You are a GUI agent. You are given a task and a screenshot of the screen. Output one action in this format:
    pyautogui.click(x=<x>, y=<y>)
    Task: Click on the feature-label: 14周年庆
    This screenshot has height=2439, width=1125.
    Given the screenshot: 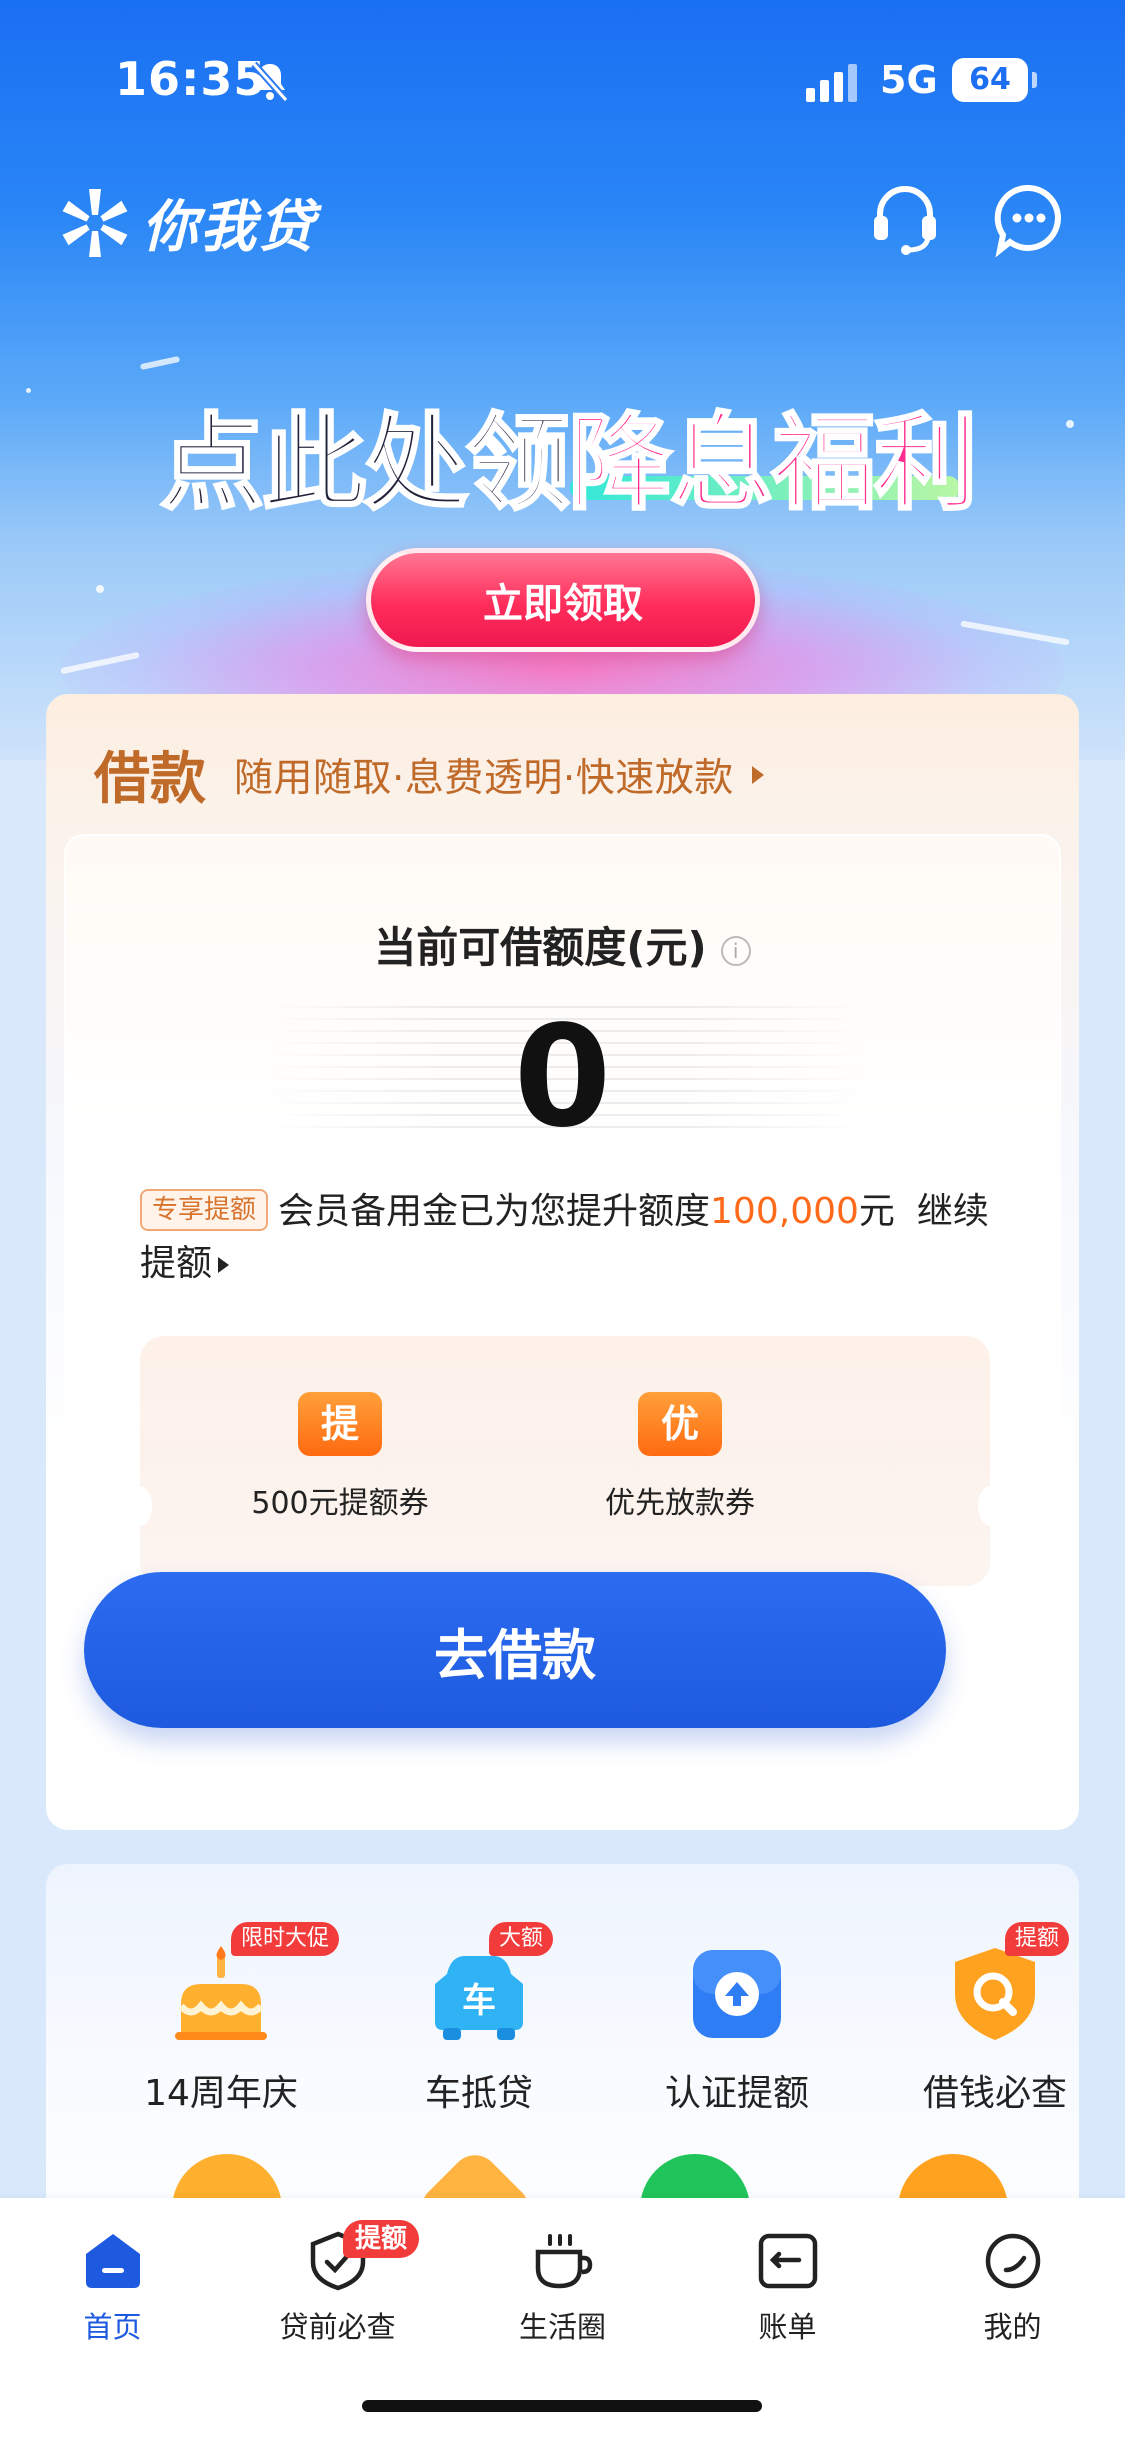 What is the action you would take?
    pyautogui.click(x=221, y=2093)
    